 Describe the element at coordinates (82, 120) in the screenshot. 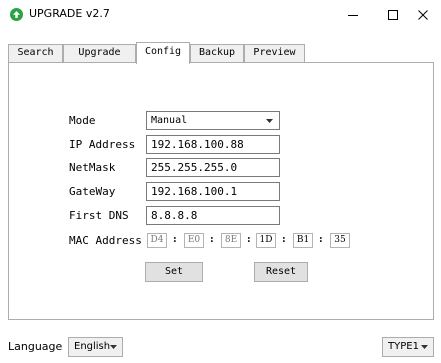

I see `mode-label: Mode` at that location.